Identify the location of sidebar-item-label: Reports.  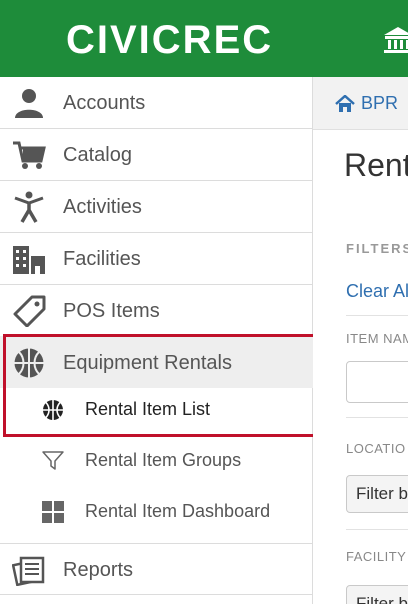
(98, 570).